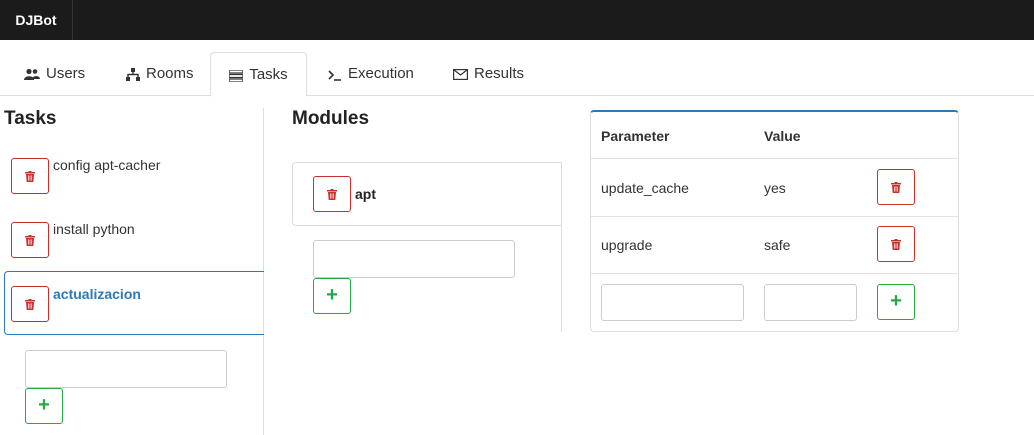  What do you see at coordinates (170, 73) in the screenshot?
I see `tab-rooms-label: Rooms` at bounding box center [170, 73].